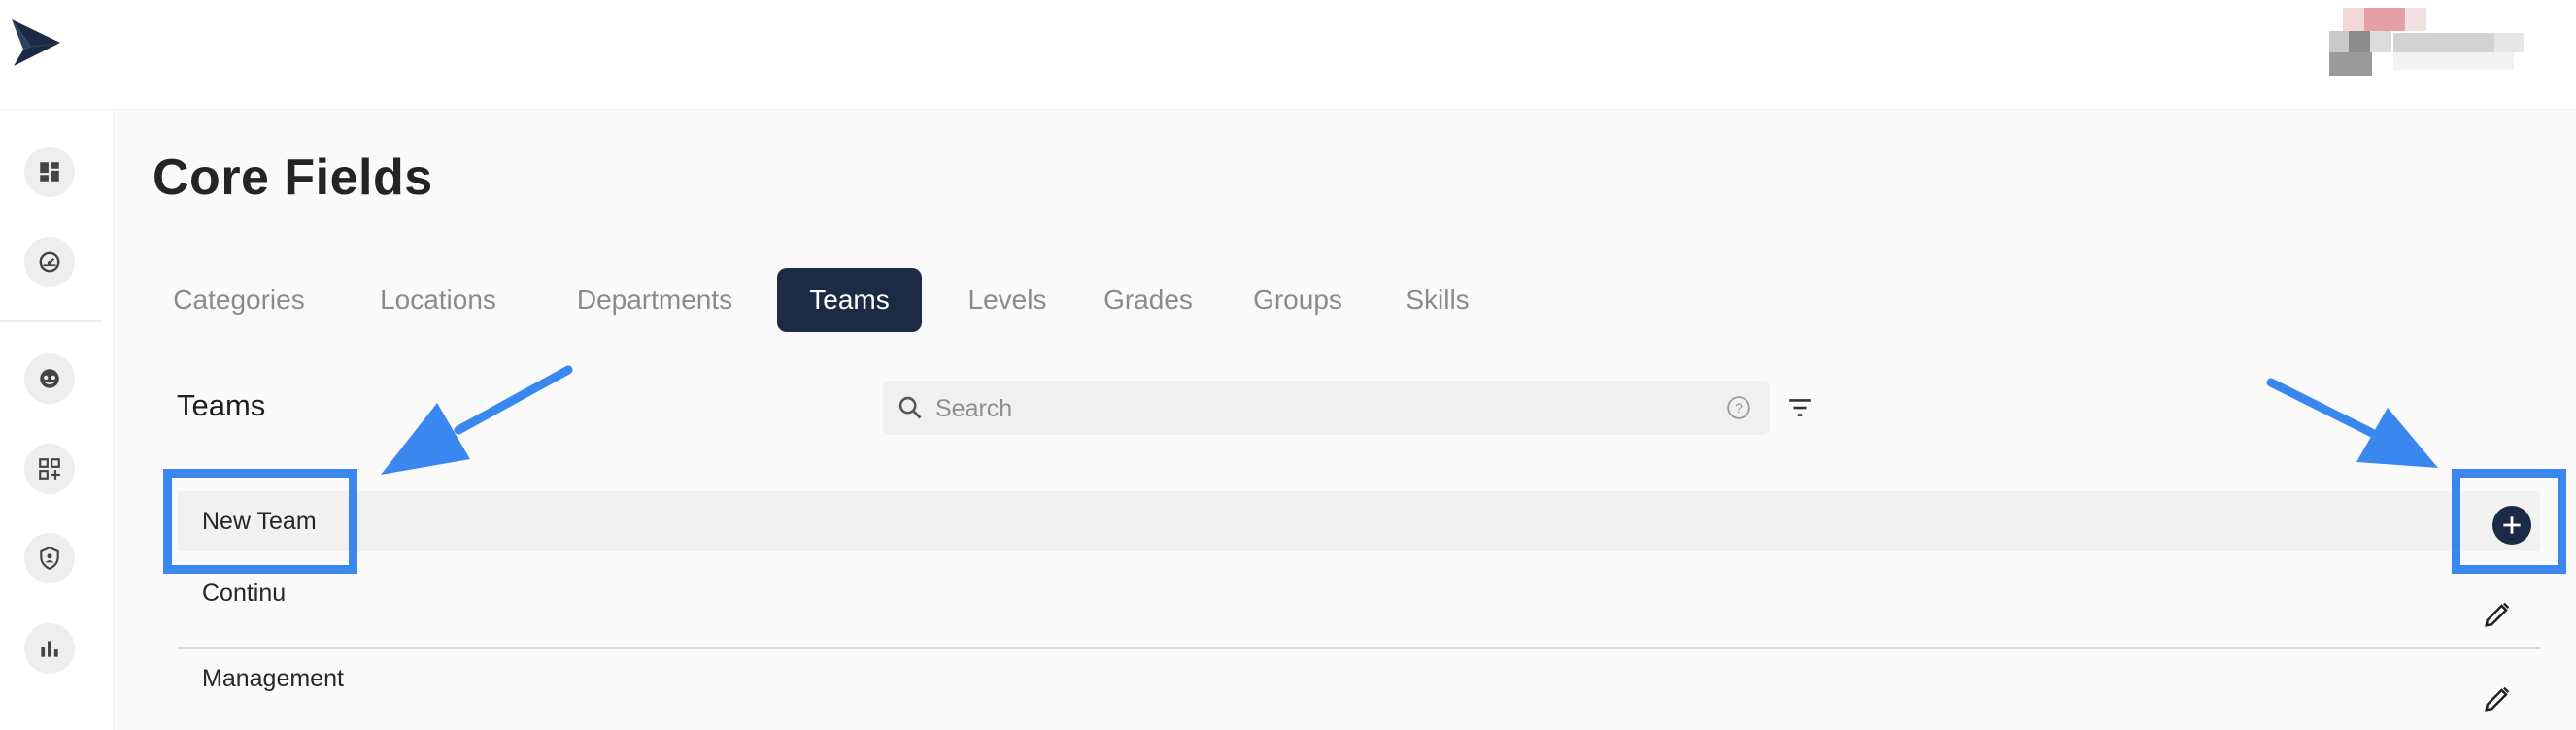 The image size is (2576, 730). I want to click on chevron-arrow-logo-icon, so click(36, 42).